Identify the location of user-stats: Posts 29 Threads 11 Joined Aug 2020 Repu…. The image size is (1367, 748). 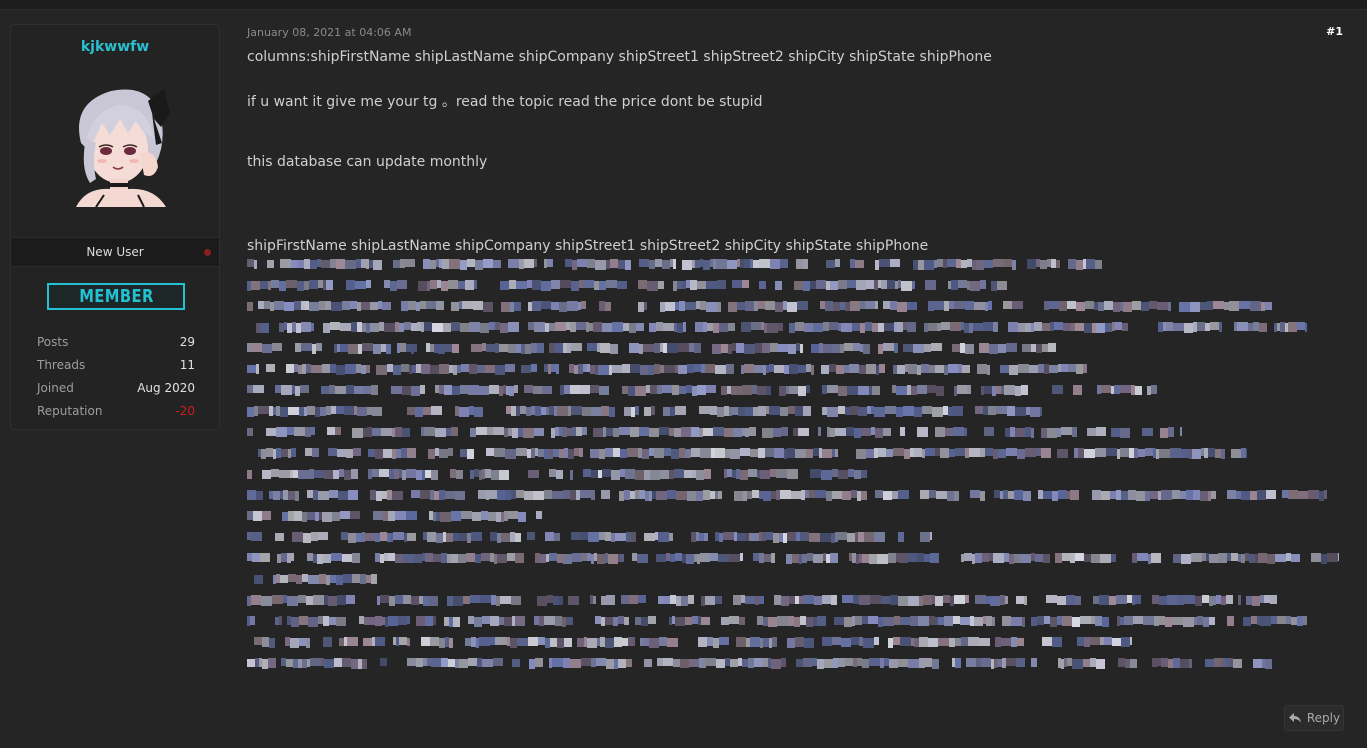
(116, 376).